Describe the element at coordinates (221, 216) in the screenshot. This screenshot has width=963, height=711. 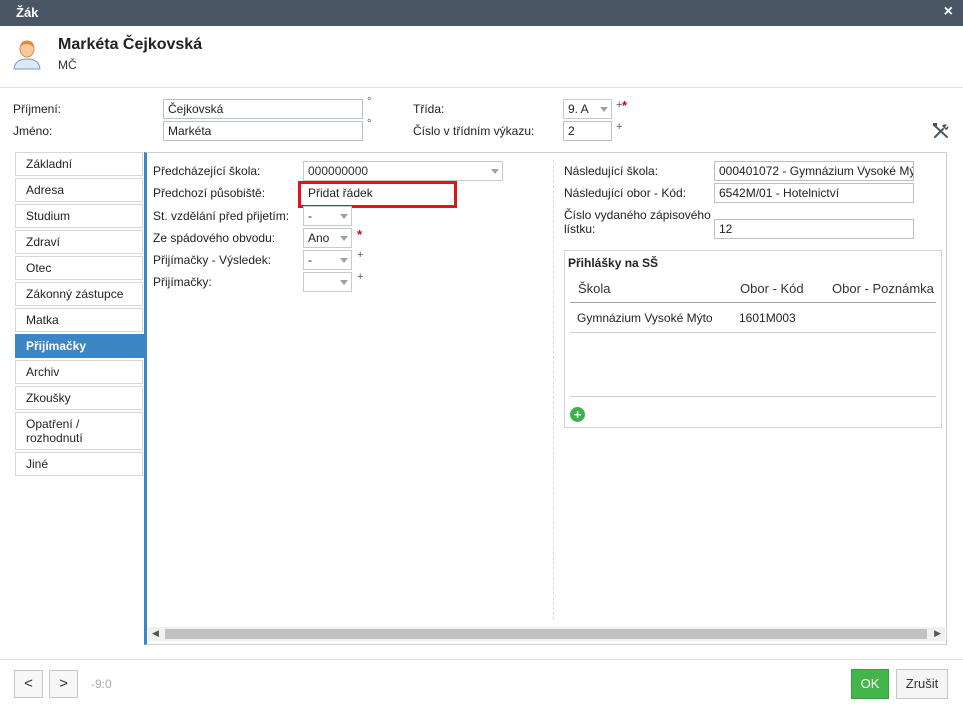
I see `education-label: St. vzdělání před přijetím:` at that location.